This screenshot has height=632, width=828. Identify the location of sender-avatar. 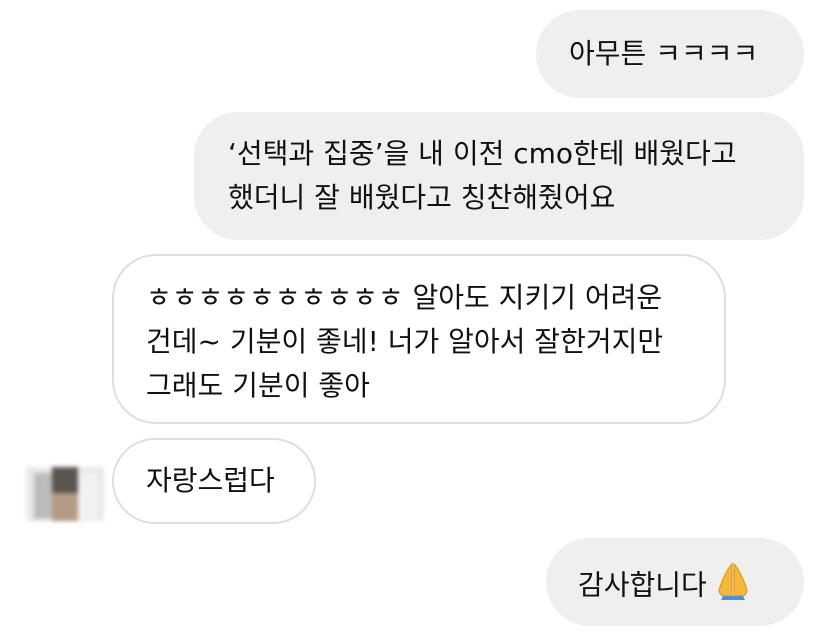
(65, 494).